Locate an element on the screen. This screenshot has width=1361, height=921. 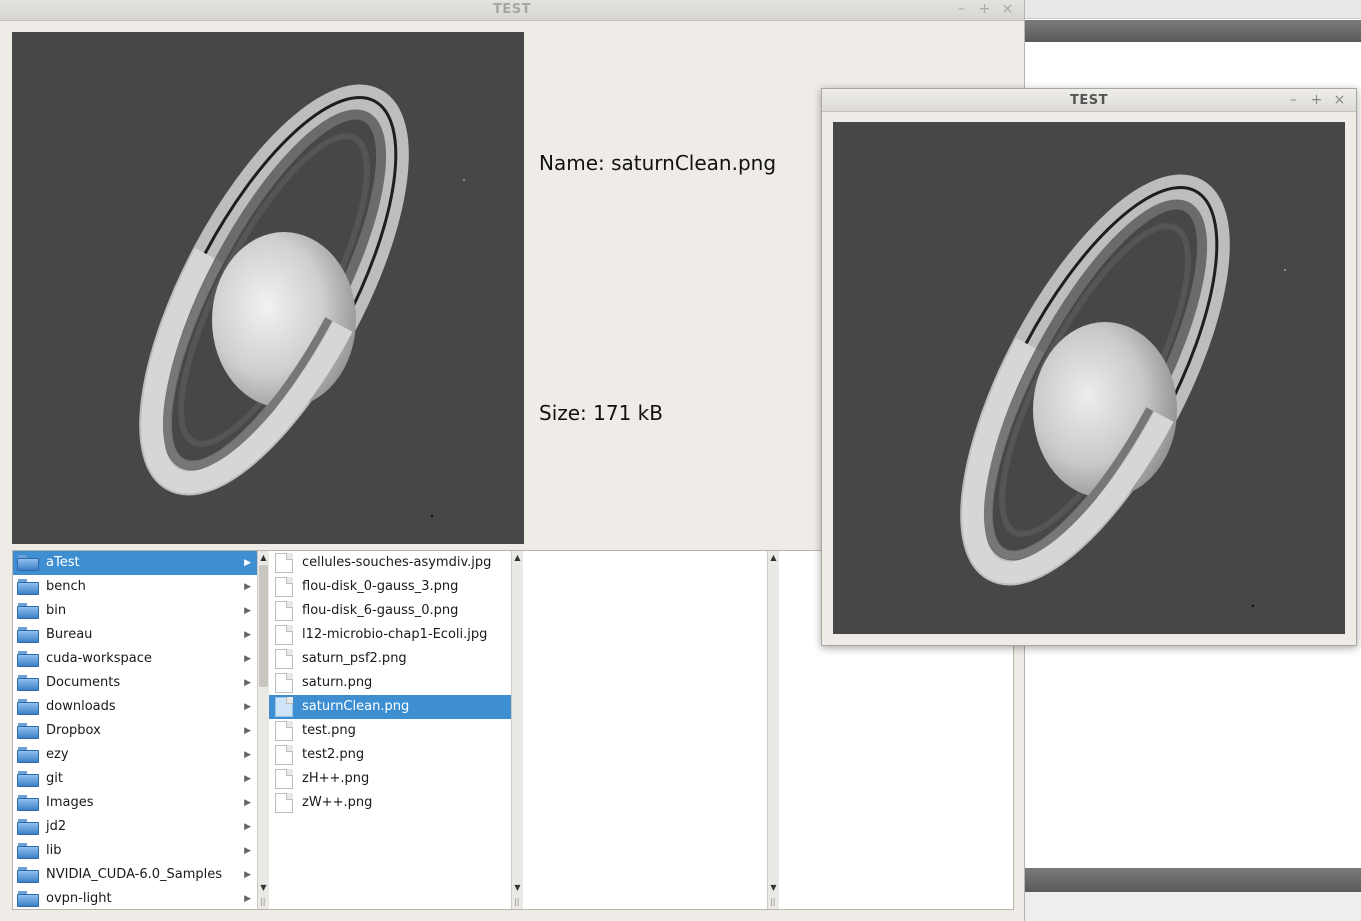
file-size-label: Size: 171 kB is located at coordinates (601, 413).